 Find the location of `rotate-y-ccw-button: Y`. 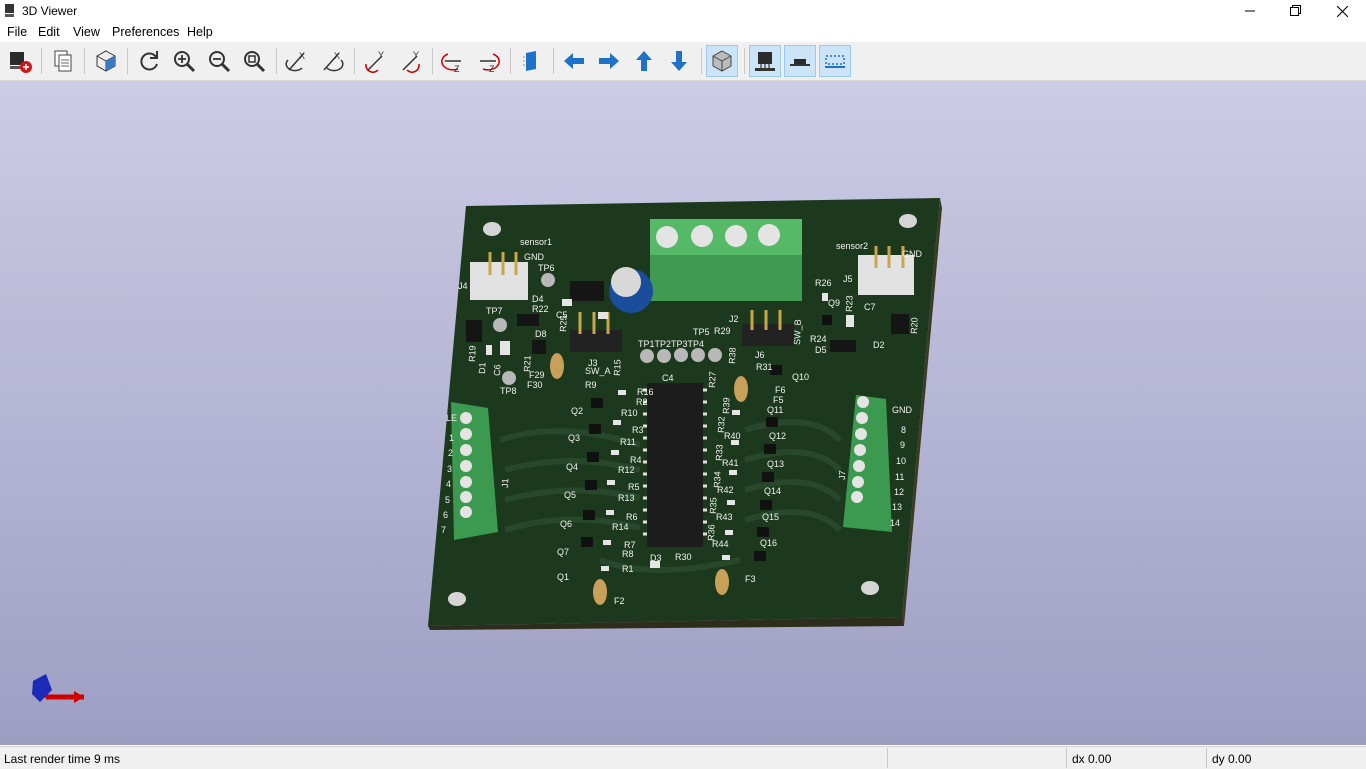

rotate-y-ccw-button: Y is located at coordinates (410, 61).